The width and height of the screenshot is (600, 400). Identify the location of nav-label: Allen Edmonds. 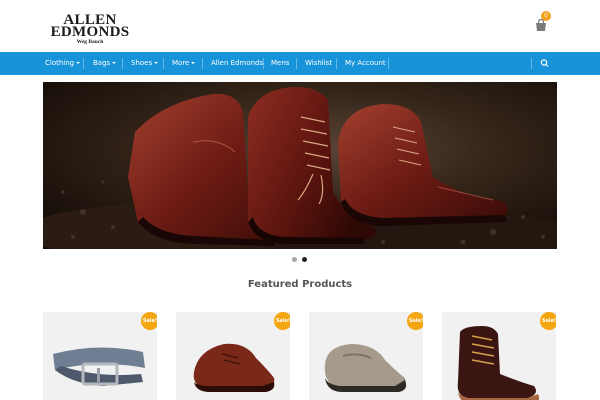
(237, 63).